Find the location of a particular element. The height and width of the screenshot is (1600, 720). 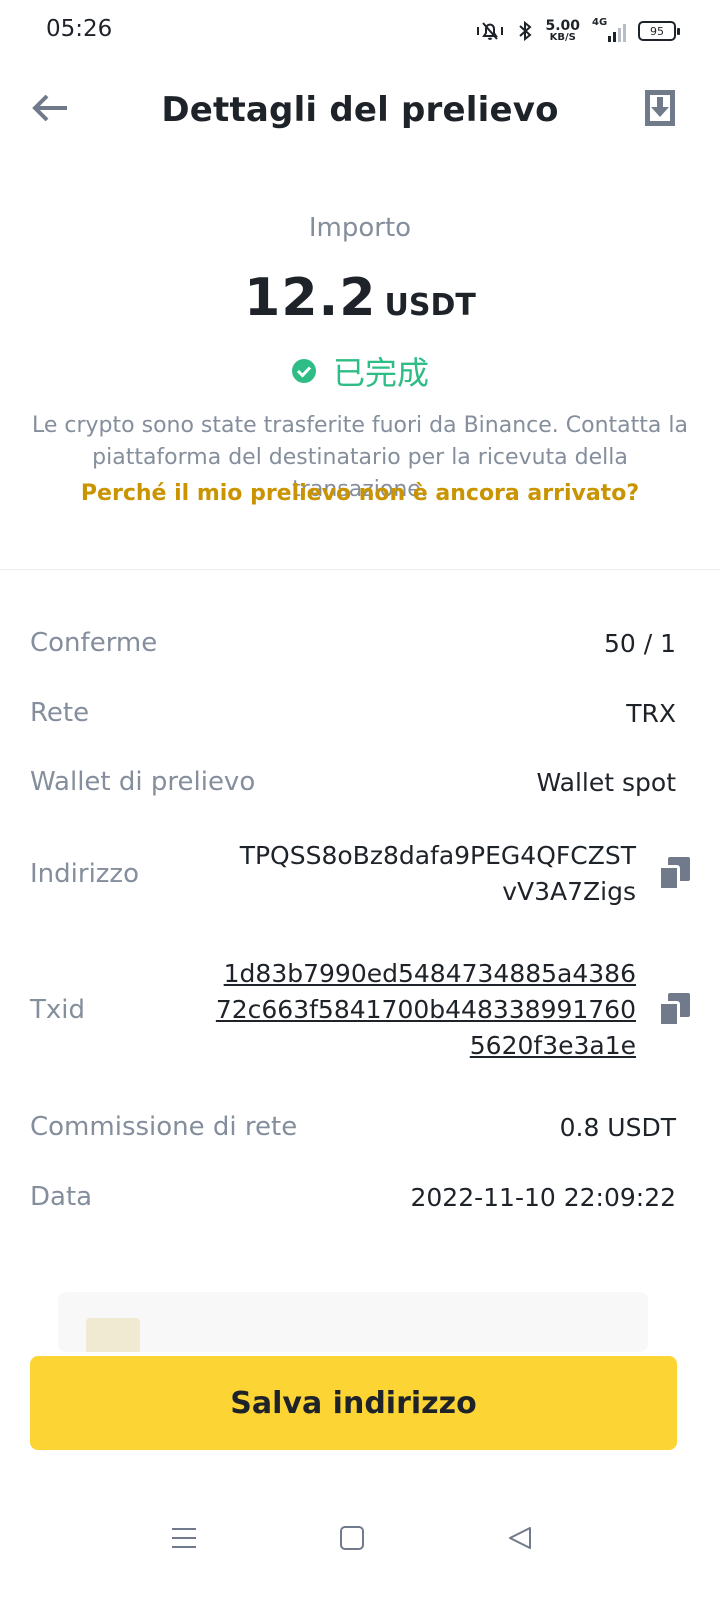

address-line: TPQSS8oBz8dafa9PEG4QFCZST is located at coordinates (437, 855).